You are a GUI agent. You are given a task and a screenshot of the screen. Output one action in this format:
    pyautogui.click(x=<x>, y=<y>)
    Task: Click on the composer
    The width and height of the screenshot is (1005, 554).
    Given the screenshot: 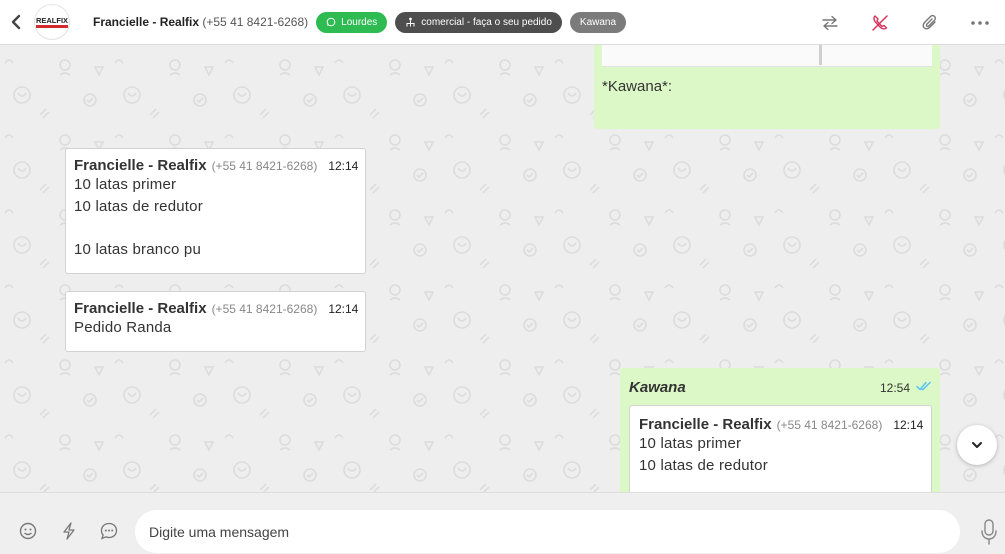 What is the action you would take?
    pyautogui.click(x=502, y=523)
    